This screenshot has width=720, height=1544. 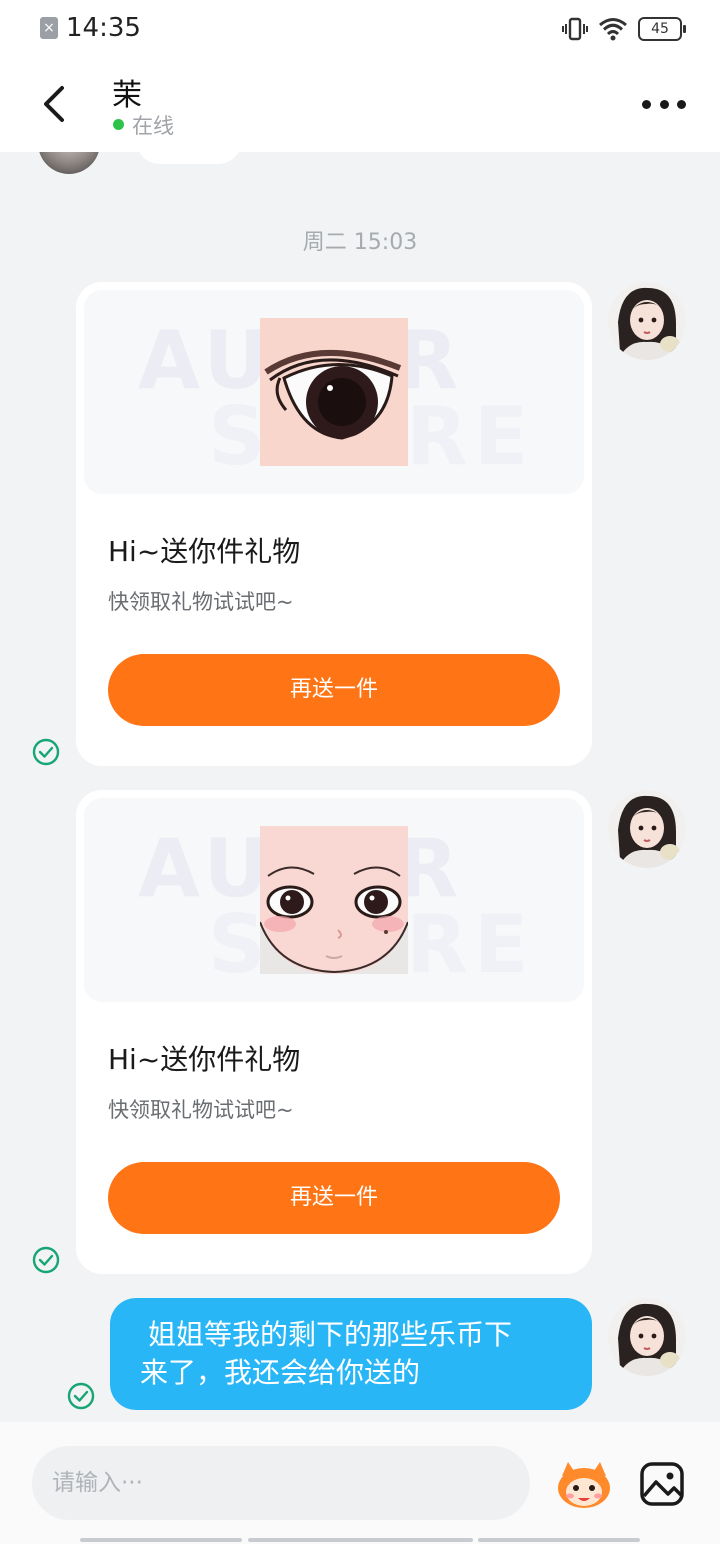 I want to click on wifi-icon, so click(x=613, y=29).